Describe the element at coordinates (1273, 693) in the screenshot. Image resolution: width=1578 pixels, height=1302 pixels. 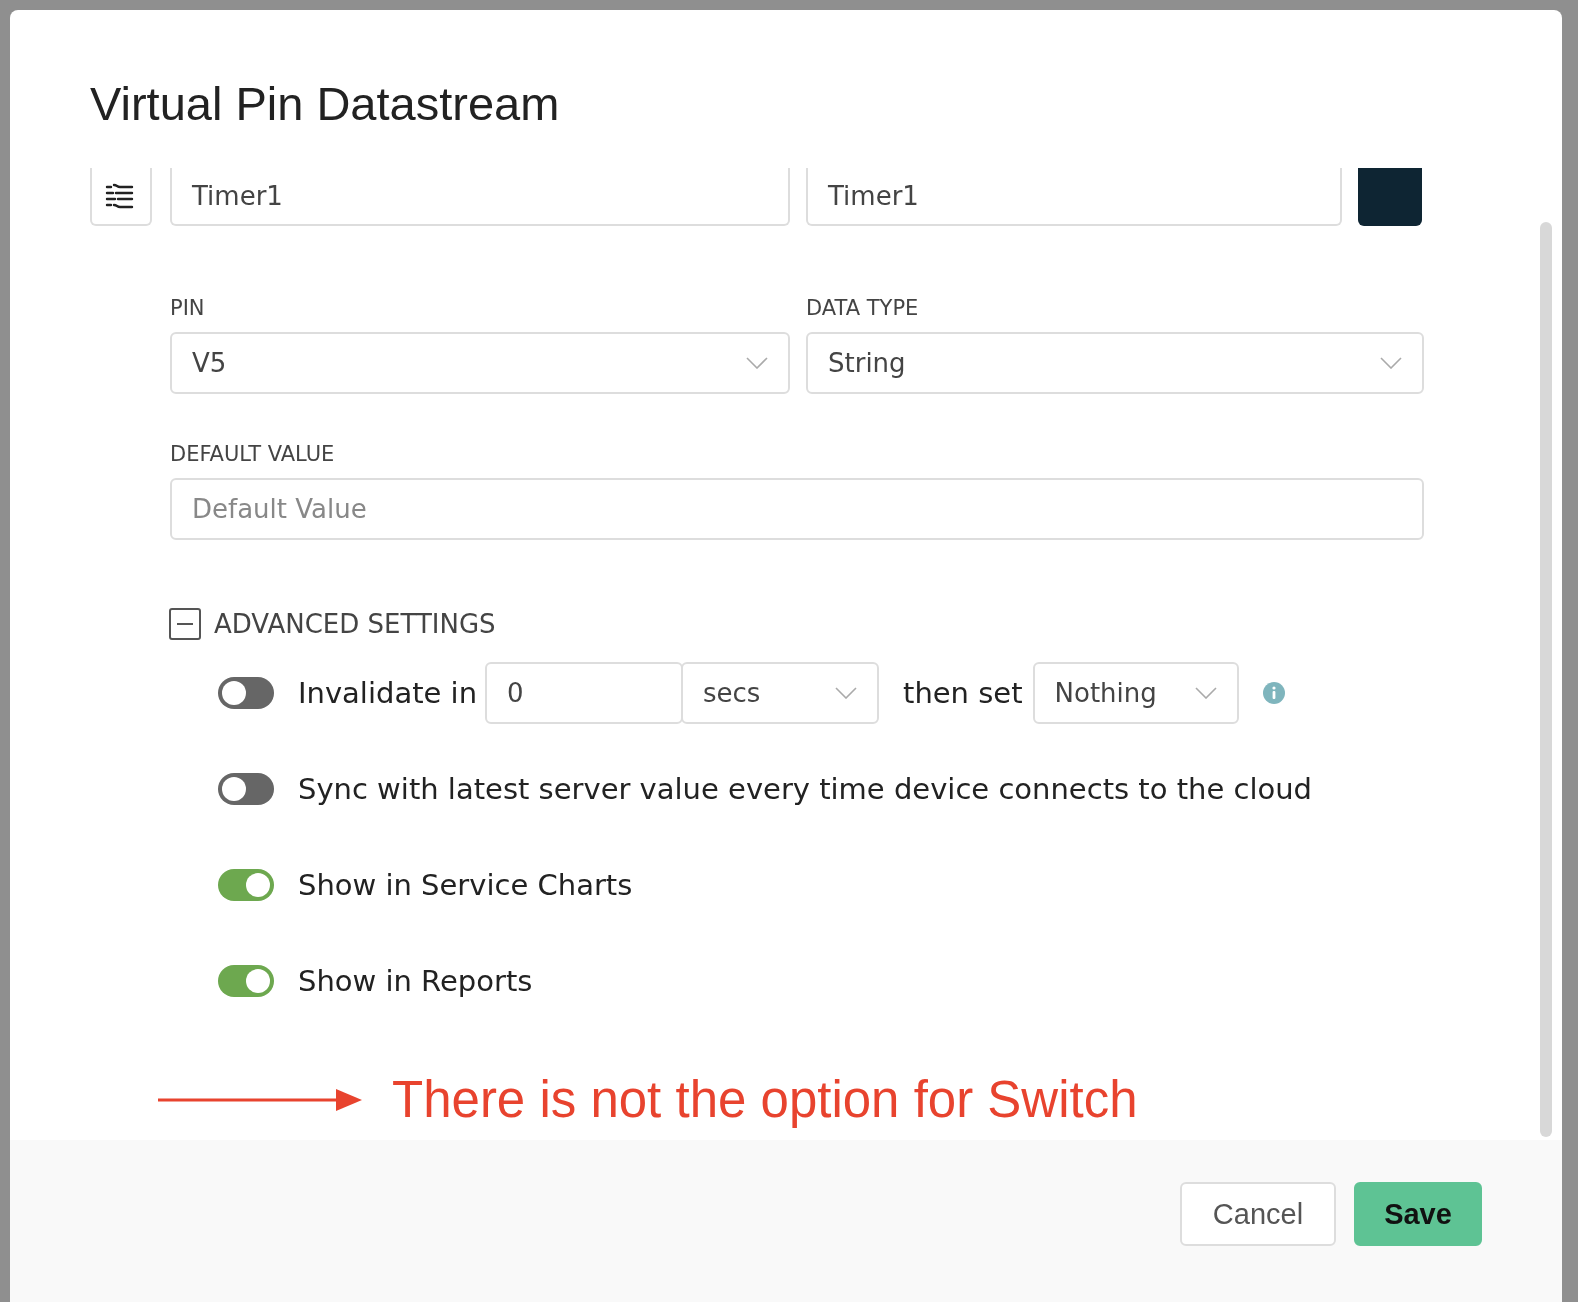
I see `info-icon` at that location.